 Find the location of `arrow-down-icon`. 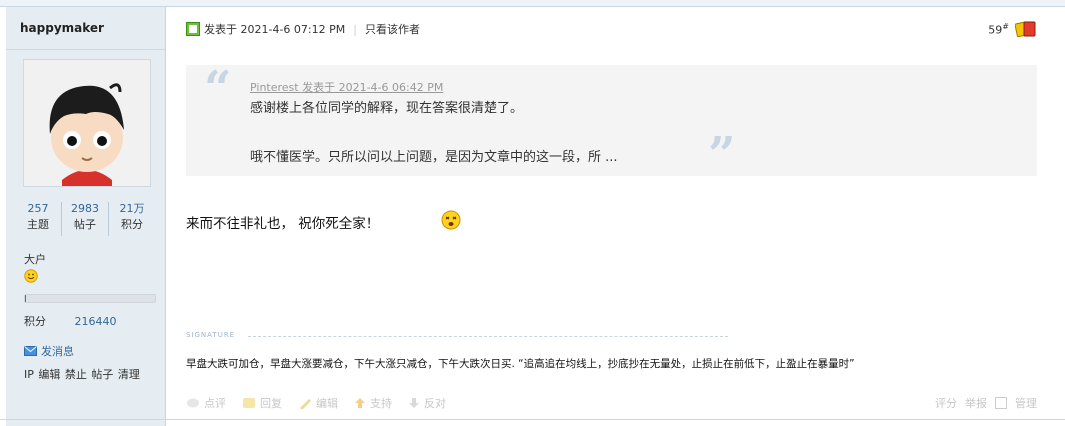

arrow-down-icon is located at coordinates (414, 403).